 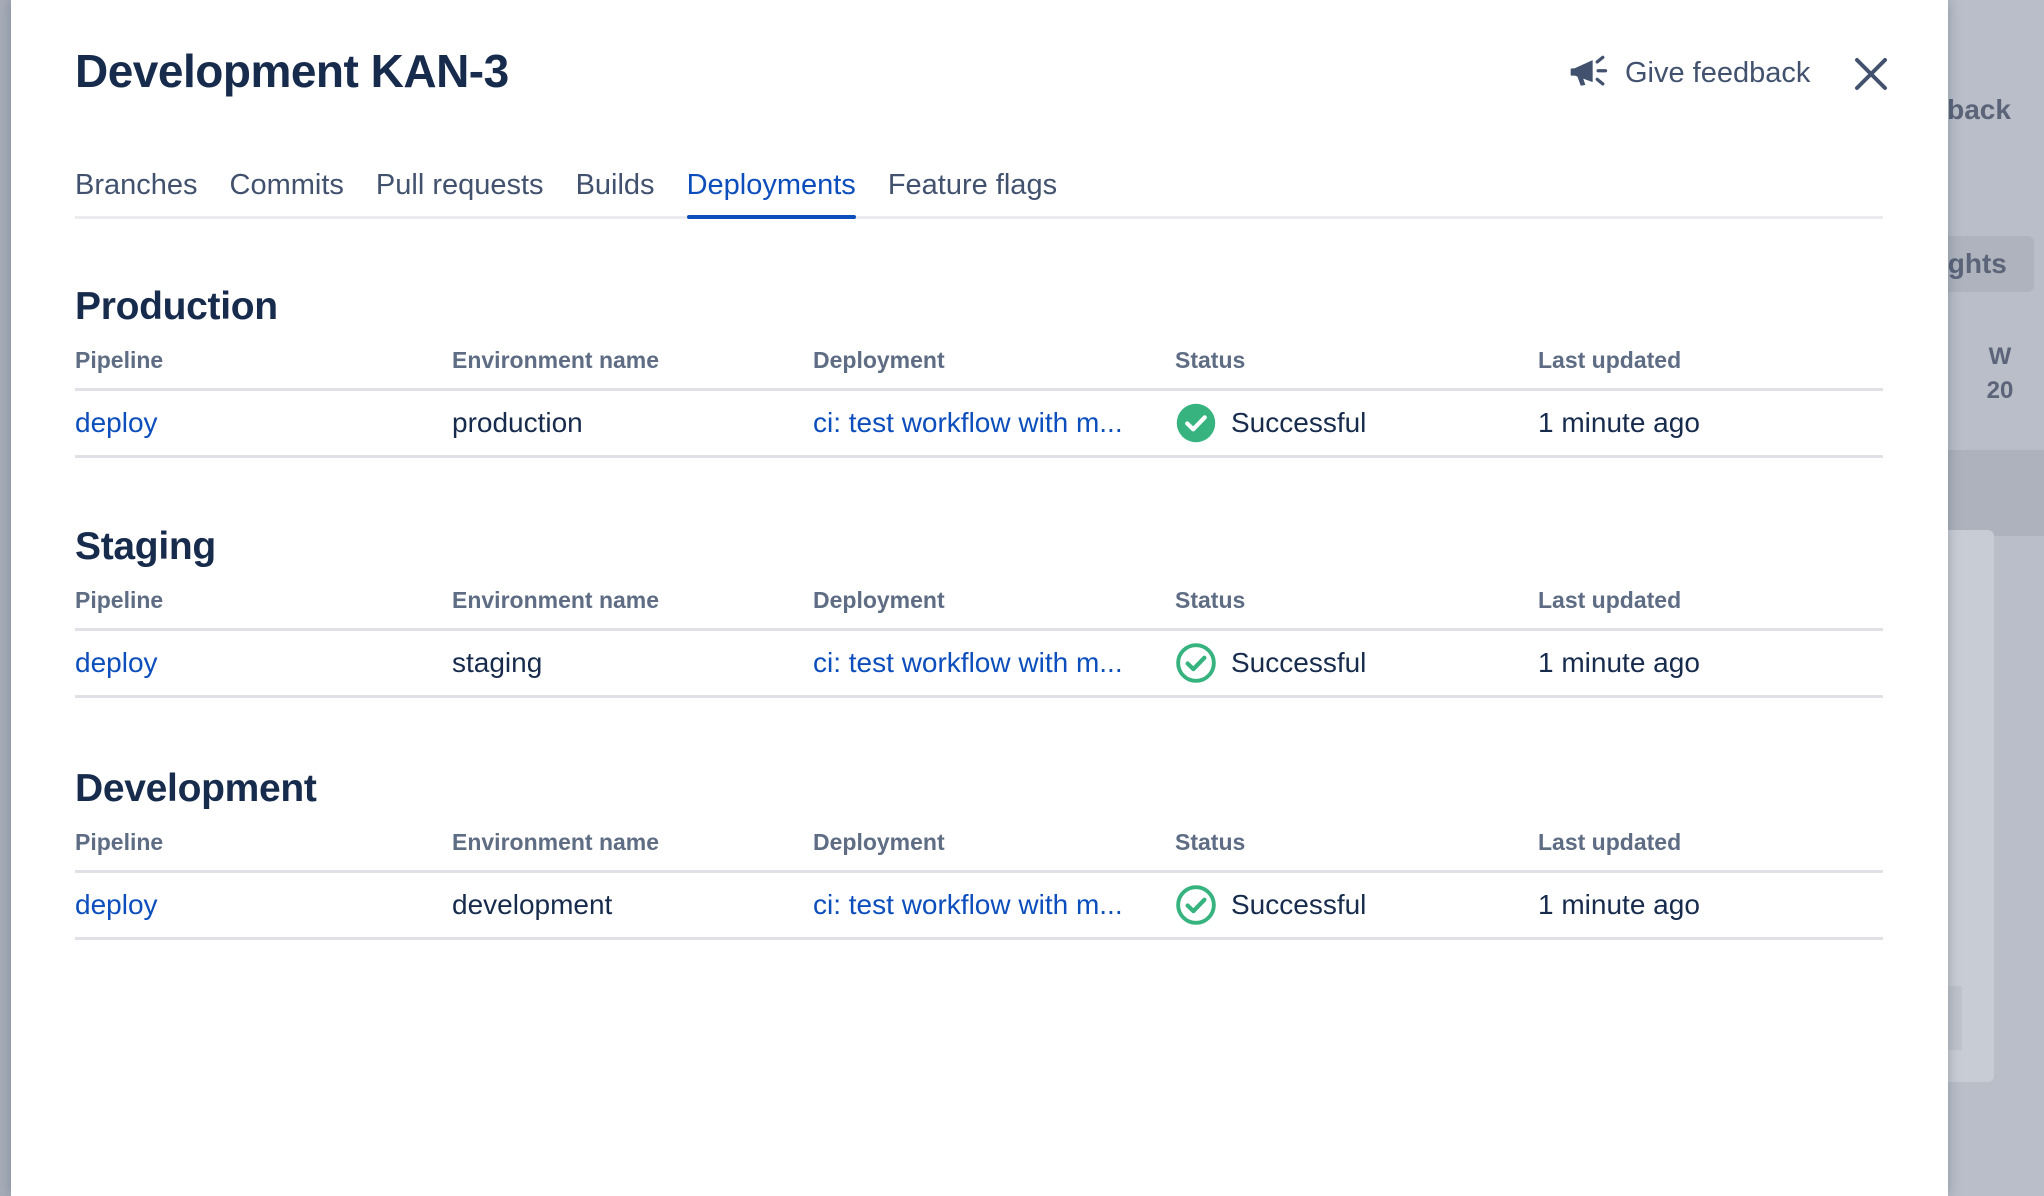 What do you see at coordinates (2000, 374) in the screenshot?
I see `background-week-label: W 20` at bounding box center [2000, 374].